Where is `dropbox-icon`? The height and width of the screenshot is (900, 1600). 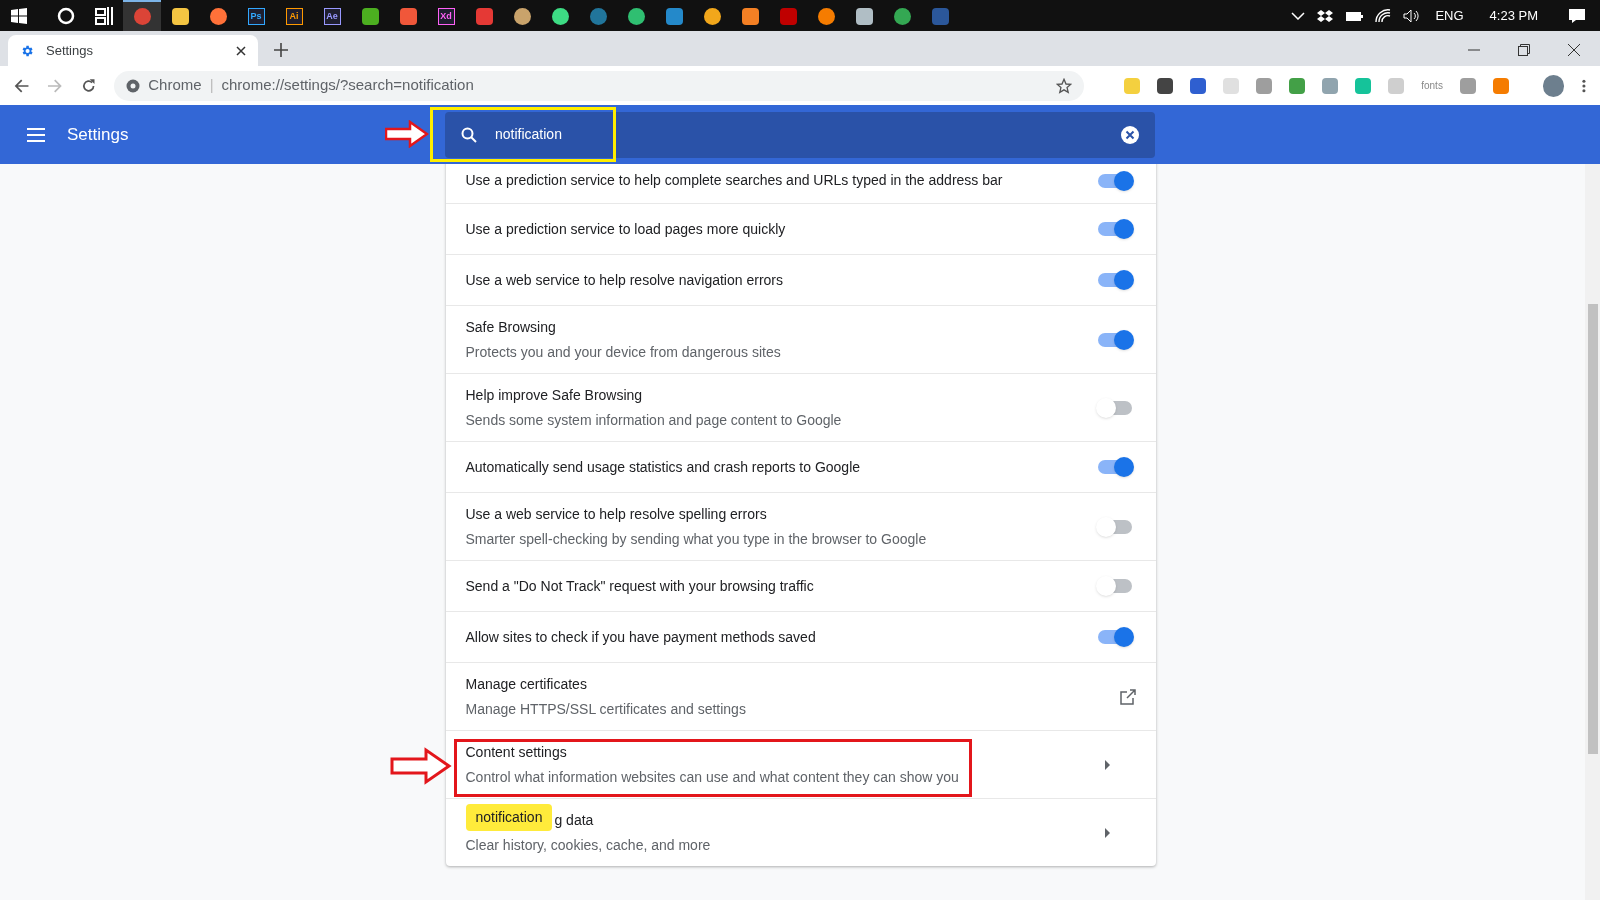
dropbox-icon is located at coordinates (1325, 15).